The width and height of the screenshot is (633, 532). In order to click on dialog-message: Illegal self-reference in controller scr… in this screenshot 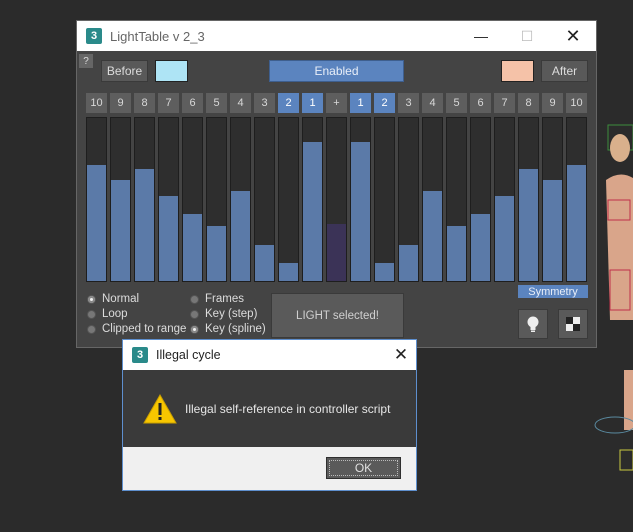, I will do `click(288, 409)`.